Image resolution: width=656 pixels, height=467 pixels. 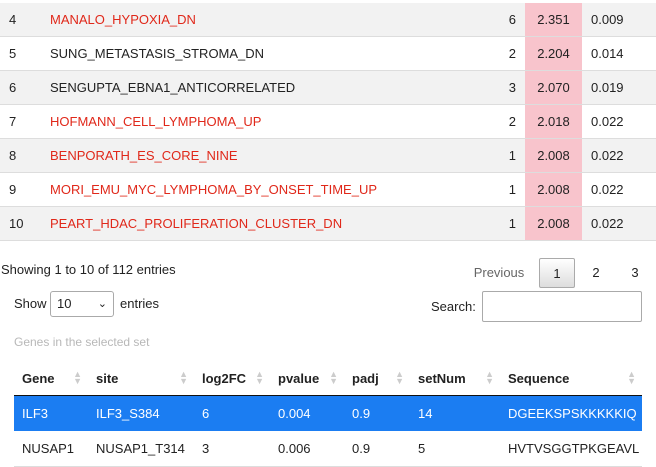 What do you see at coordinates (102, 304) in the screenshot?
I see `chevron-down-icon: ⌄` at bounding box center [102, 304].